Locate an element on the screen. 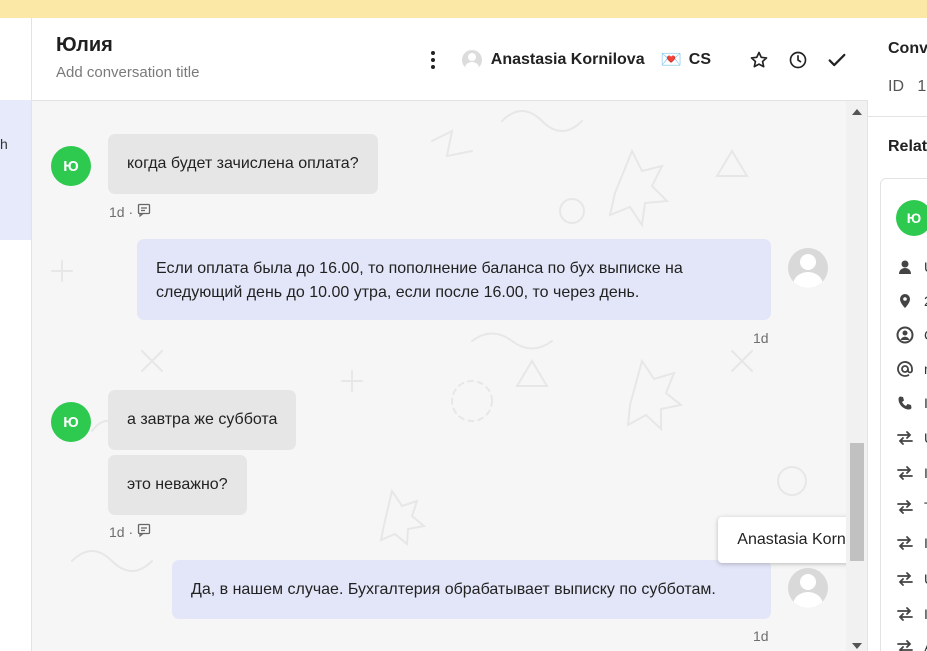 This screenshot has width=927, height=651. contact-attribute-row: C is located at coordinates (911, 335).